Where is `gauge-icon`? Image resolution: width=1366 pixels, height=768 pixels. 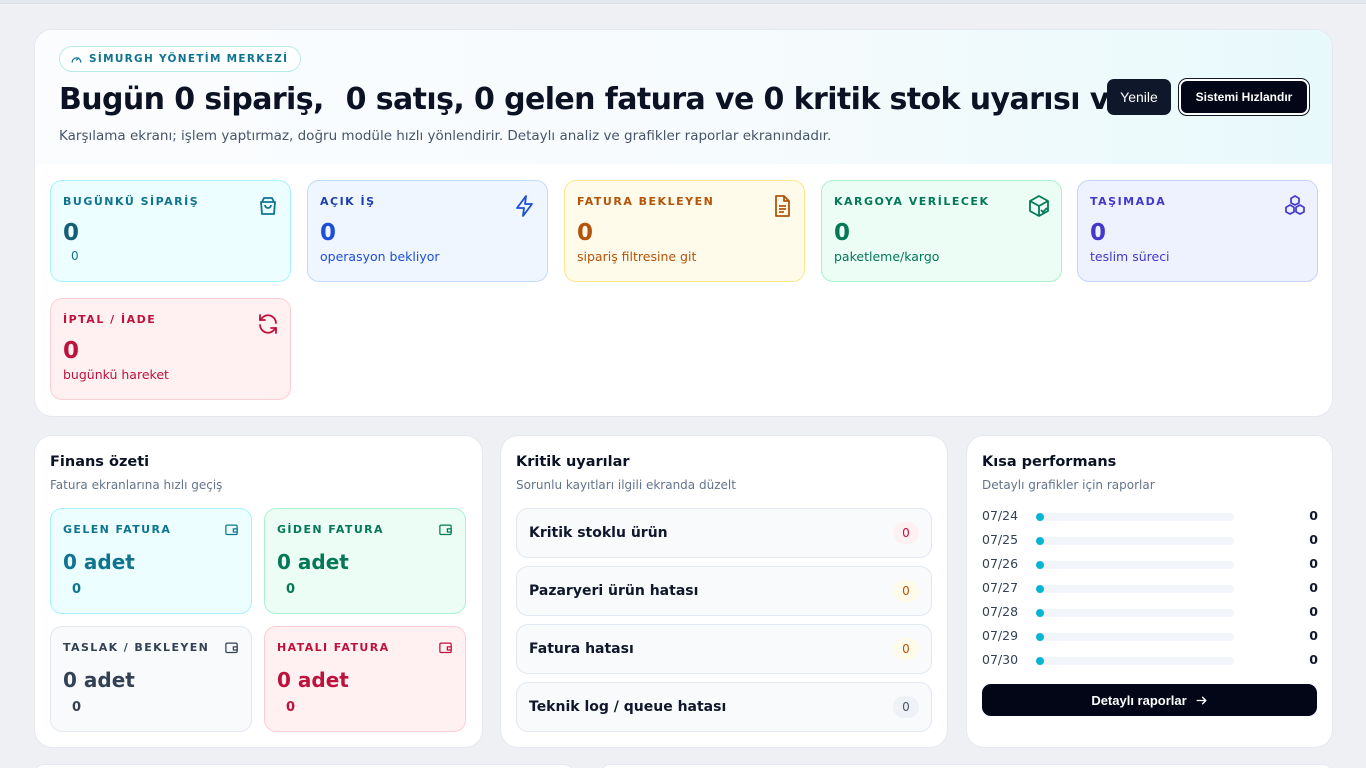 gauge-icon is located at coordinates (76, 59).